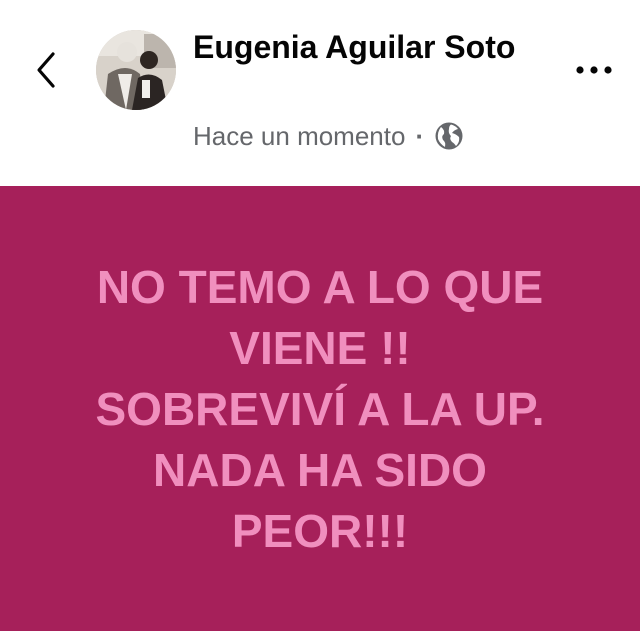 The width and height of the screenshot is (640, 643). What do you see at coordinates (320, 348) in the screenshot?
I see `post-text-line: VIENE !!` at bounding box center [320, 348].